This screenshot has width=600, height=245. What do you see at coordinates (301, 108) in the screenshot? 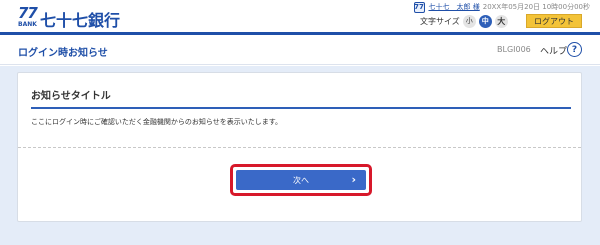
I see `notice-title-rule` at bounding box center [301, 108].